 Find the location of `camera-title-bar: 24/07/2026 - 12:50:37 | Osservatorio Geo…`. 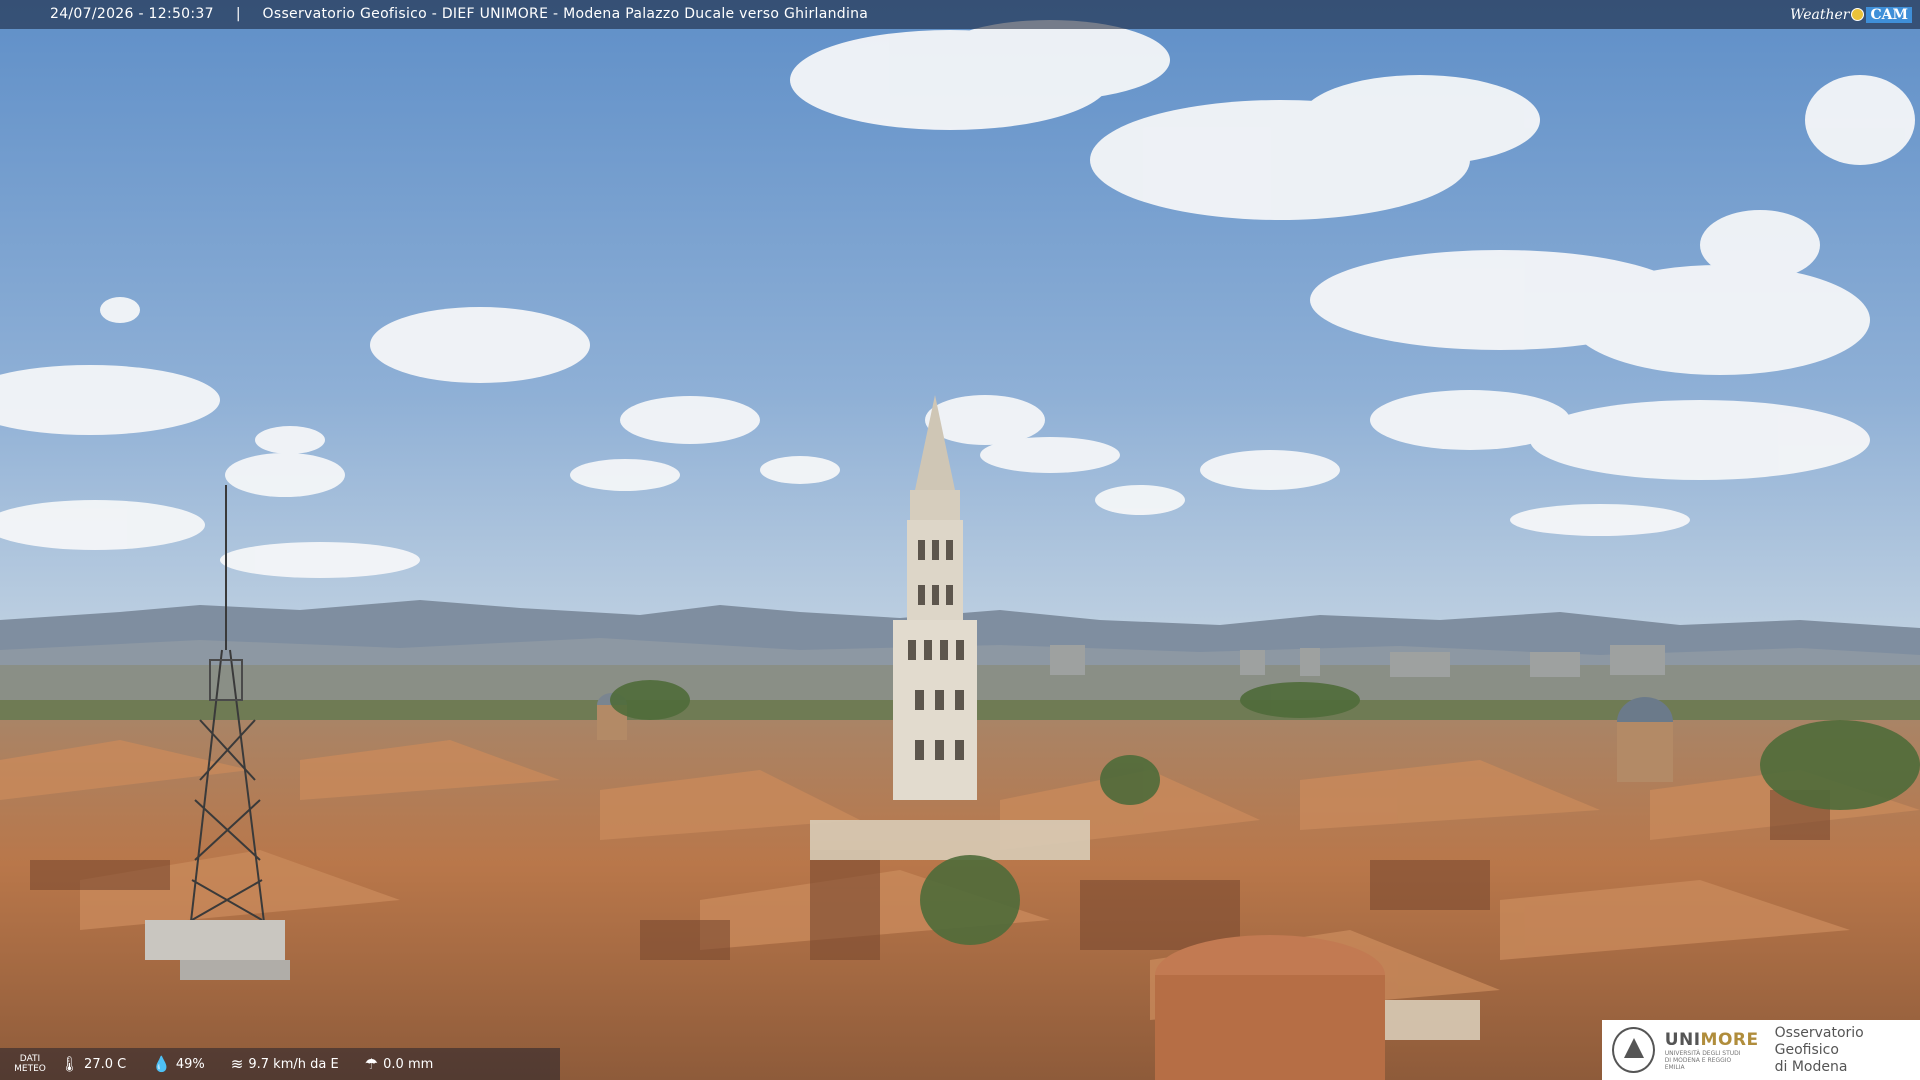

camera-title-bar: 24/07/2026 - 12:50:37 | Osservatorio Geo… is located at coordinates (960, 14).